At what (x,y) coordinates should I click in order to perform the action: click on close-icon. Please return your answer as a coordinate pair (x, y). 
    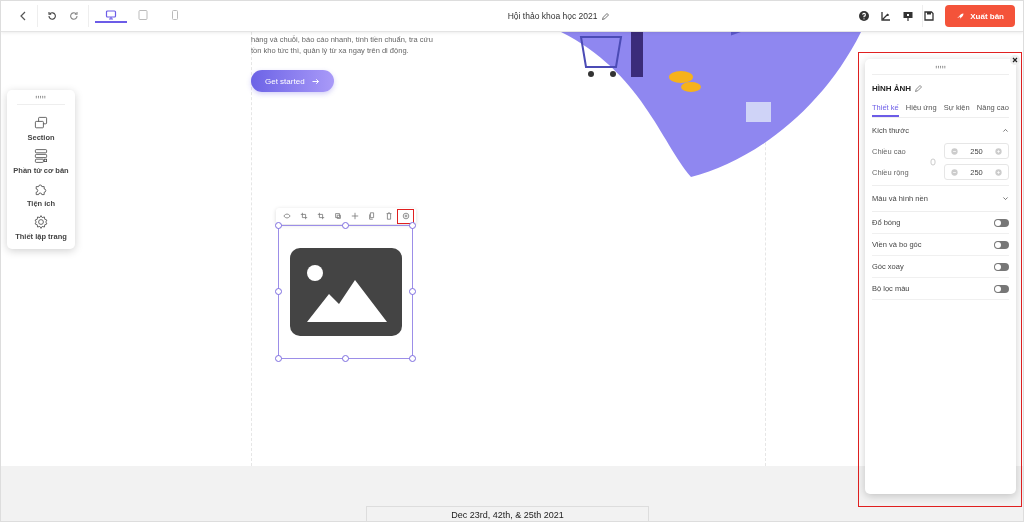
    Looking at the image, I should click on (1015, 60).